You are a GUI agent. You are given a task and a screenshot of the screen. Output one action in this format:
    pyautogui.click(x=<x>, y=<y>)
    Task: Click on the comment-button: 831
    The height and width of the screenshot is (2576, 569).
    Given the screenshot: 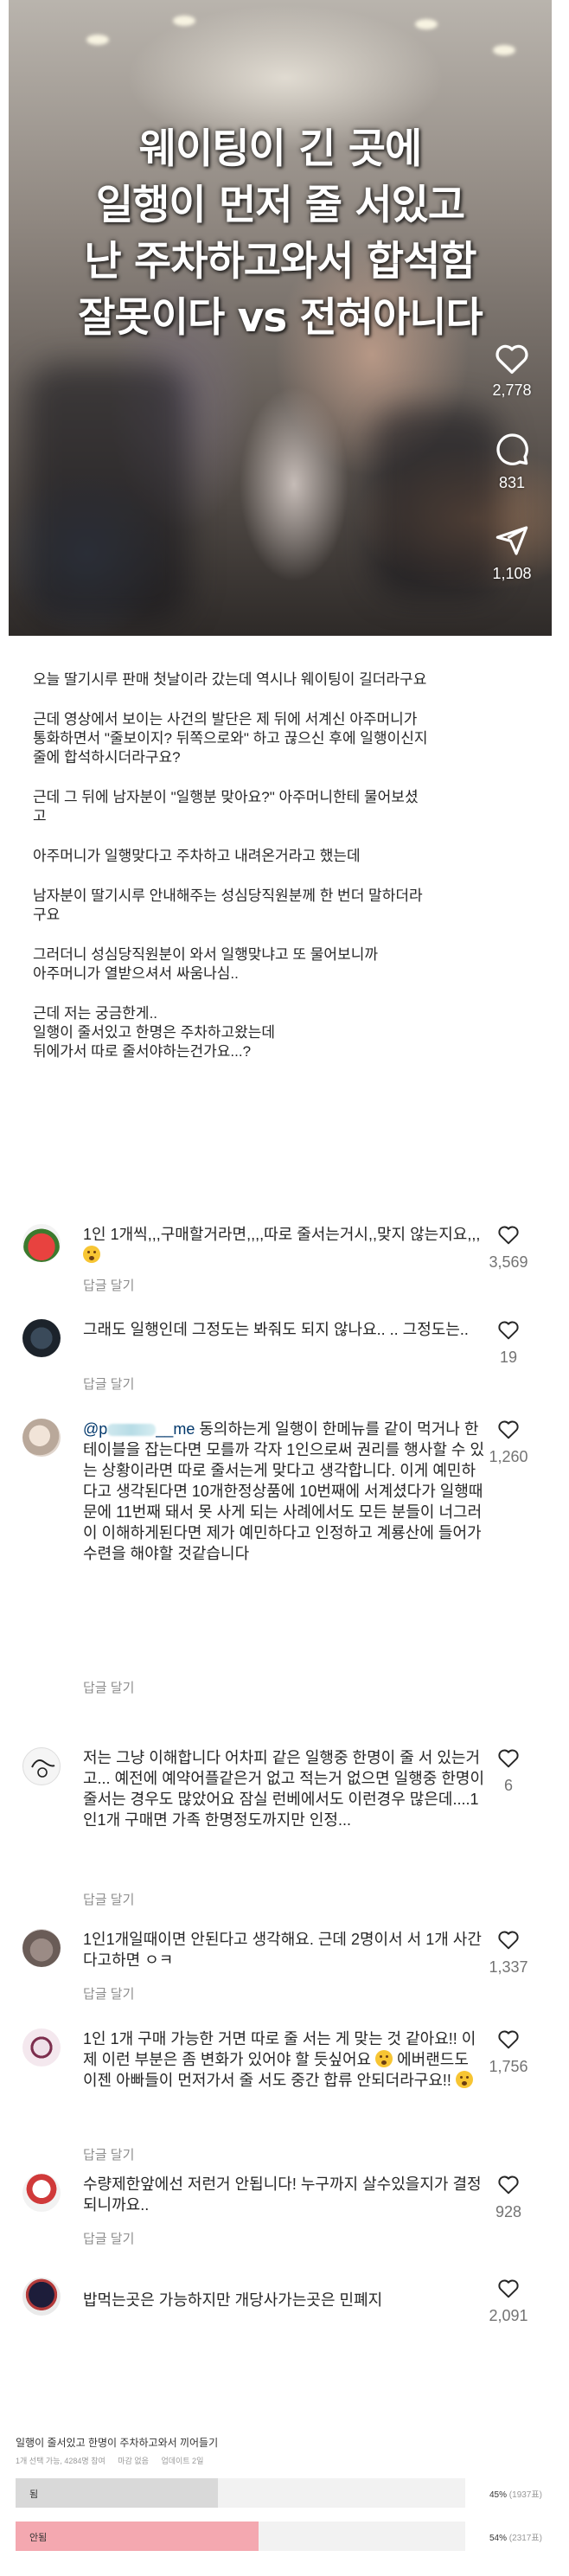 What is the action you would take?
    pyautogui.click(x=512, y=461)
    